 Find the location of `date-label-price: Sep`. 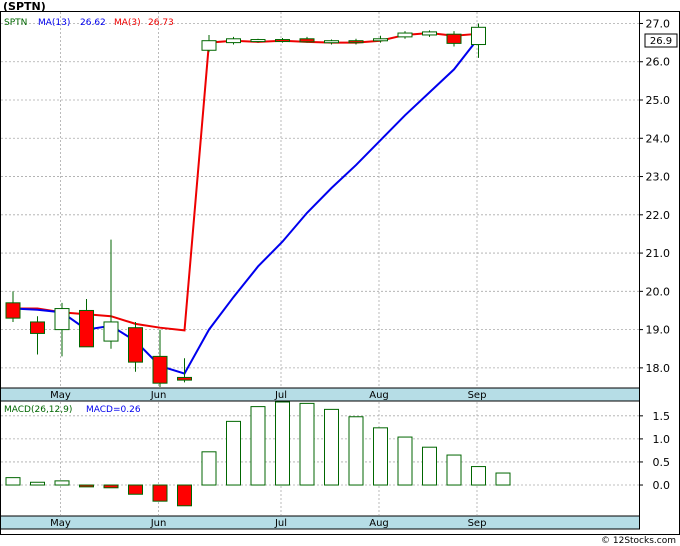

date-label-price: Sep is located at coordinates (477, 395).